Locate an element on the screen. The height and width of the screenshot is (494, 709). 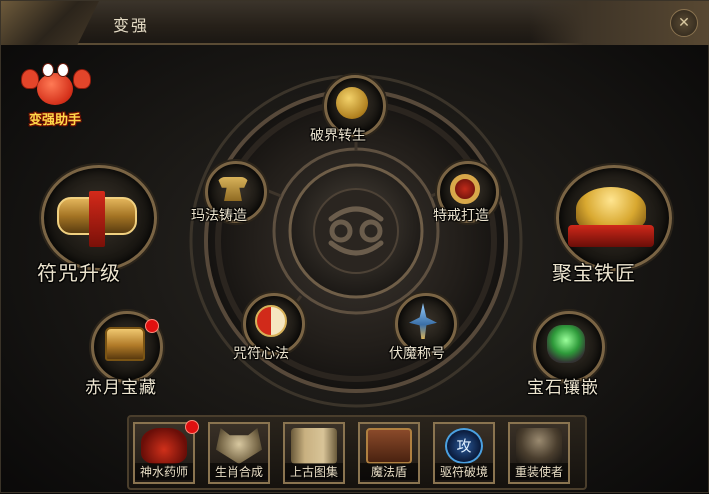
golden-dragon-coin-icon is located at coordinates (352, 103).